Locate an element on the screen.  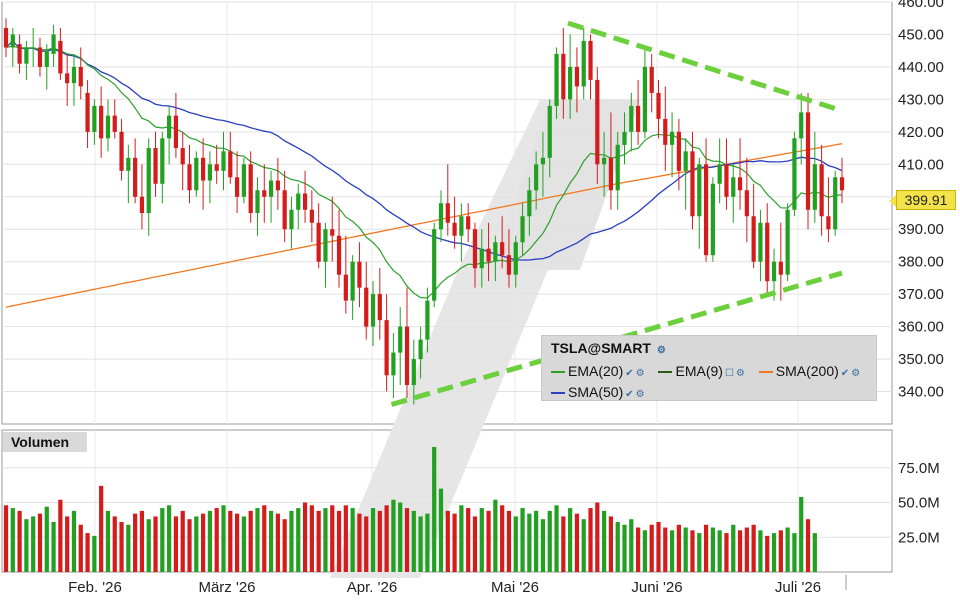
legend-ema20: EMA(20) ✔ ⚙ is located at coordinates (598, 371).